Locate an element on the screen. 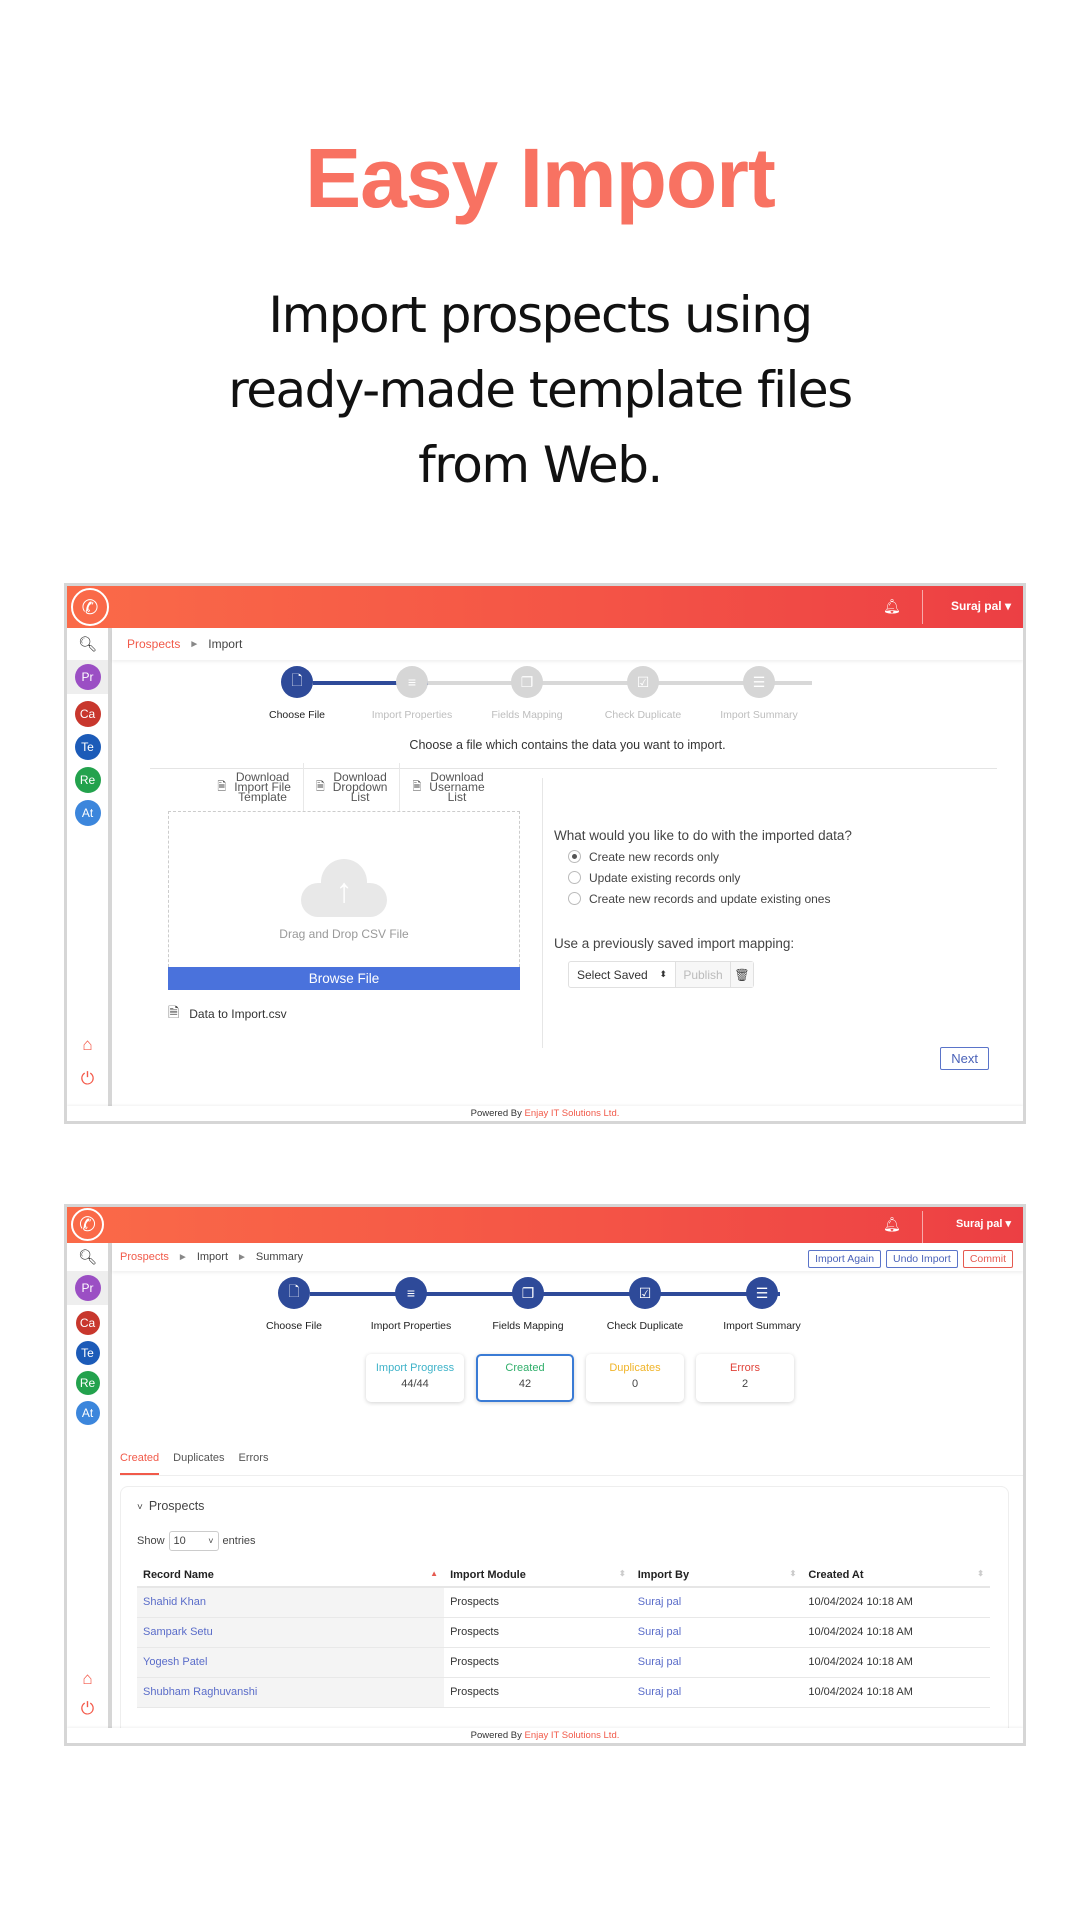 The width and height of the screenshot is (1080, 1920). column-created-at: Created At ⬍ is located at coordinates (896, 1575).